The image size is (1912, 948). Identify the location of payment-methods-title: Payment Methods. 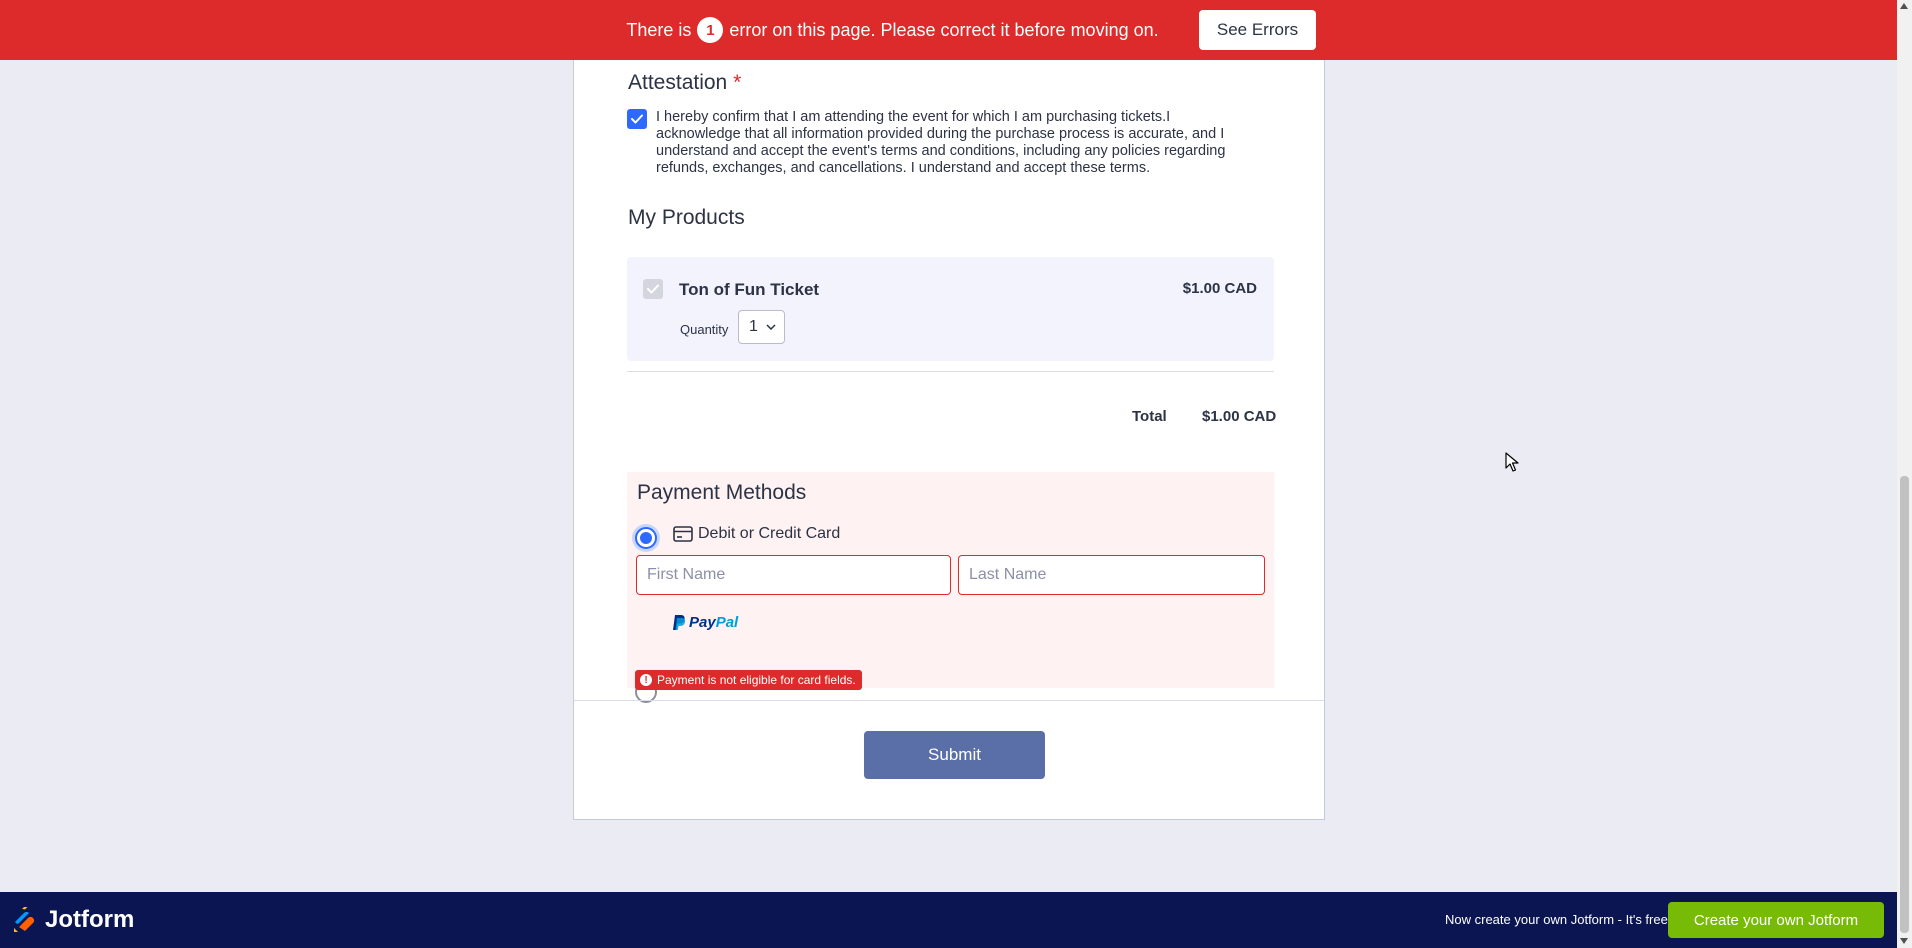
(722, 492).